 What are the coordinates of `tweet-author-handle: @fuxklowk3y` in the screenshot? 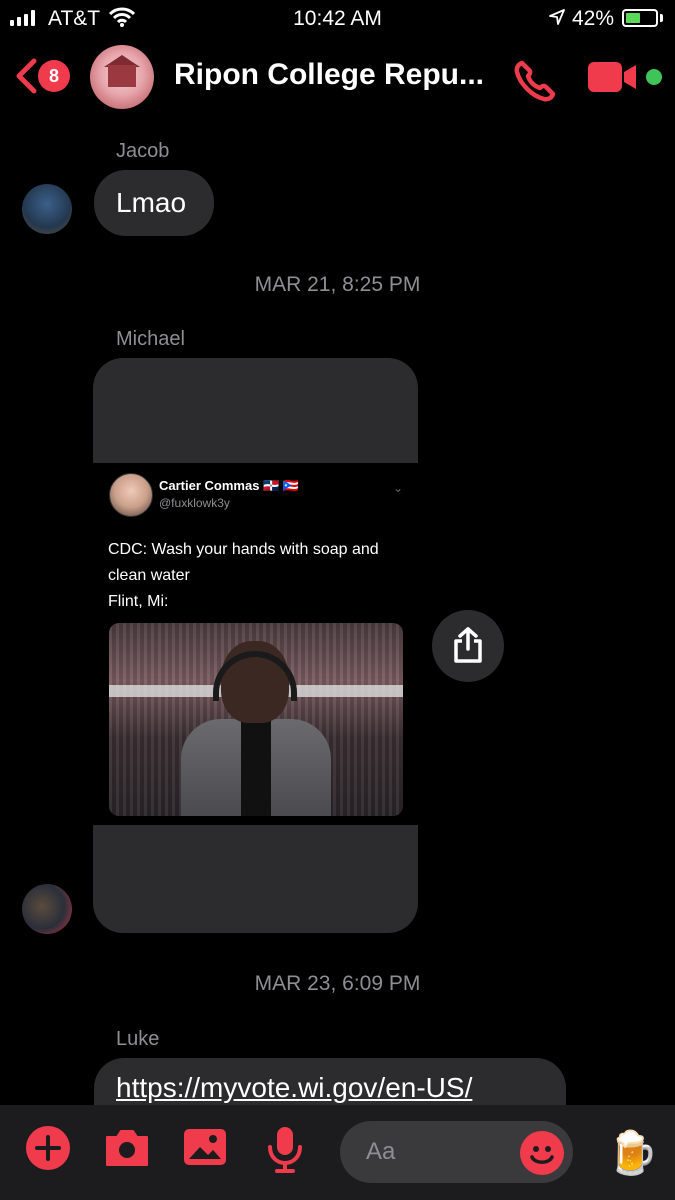 It's located at (194, 503).